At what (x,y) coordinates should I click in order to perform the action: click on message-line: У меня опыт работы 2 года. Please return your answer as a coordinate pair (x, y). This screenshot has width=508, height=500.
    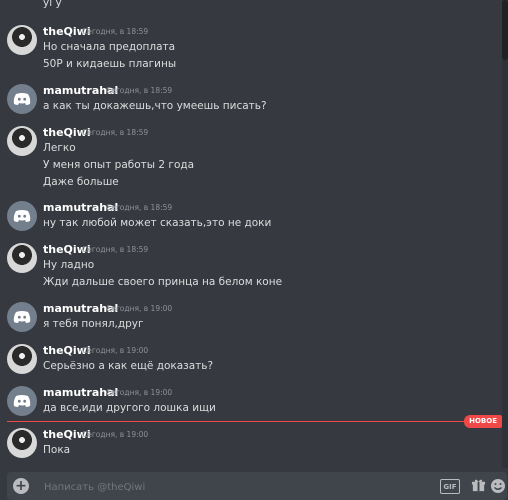
    Looking at the image, I should click on (119, 165).